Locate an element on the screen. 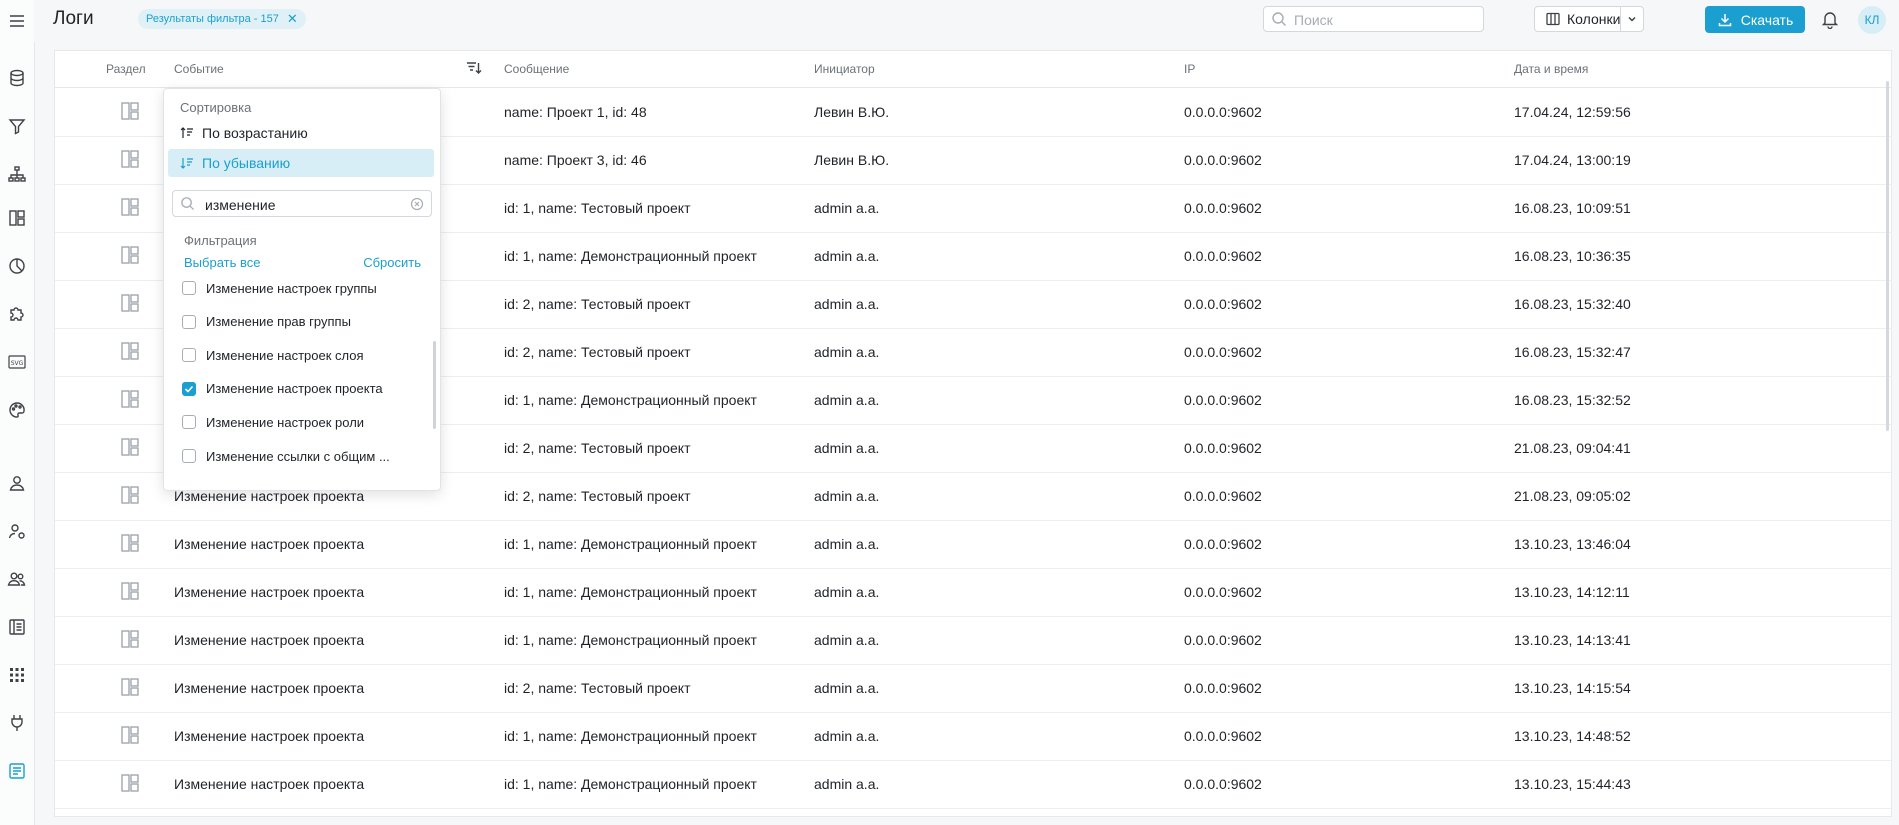  menu-icon is located at coordinates (17, 21).